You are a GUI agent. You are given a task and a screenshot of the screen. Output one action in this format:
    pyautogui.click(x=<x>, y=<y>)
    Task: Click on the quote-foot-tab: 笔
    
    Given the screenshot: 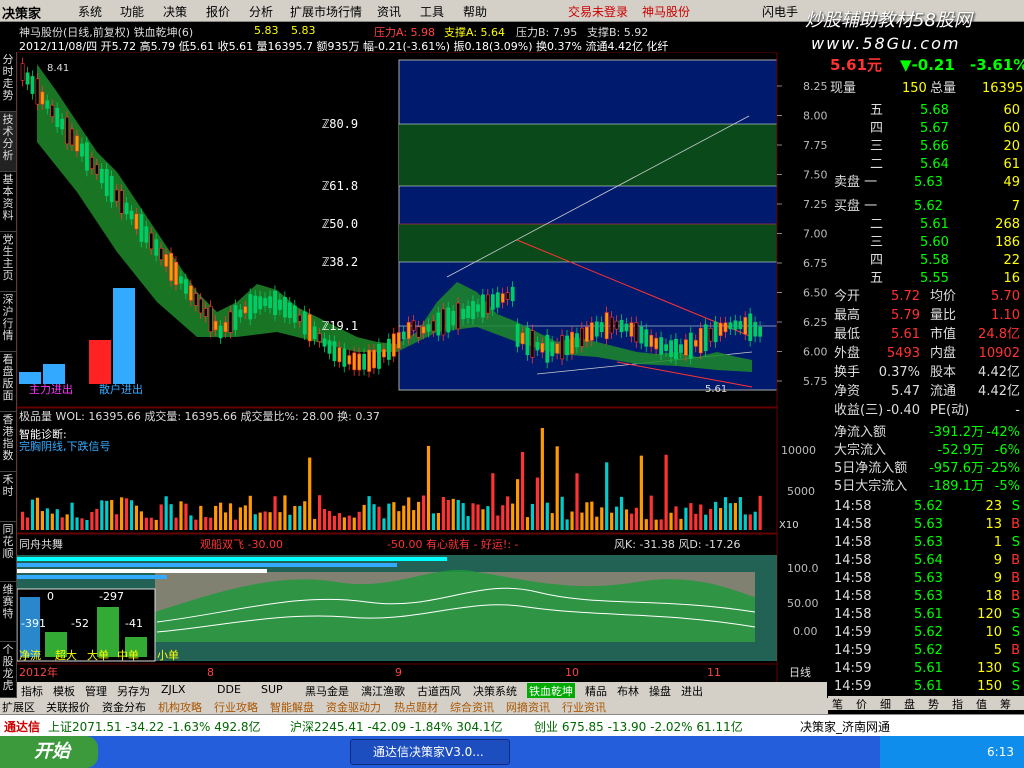 What is the action you would take?
    pyautogui.click(x=837, y=704)
    